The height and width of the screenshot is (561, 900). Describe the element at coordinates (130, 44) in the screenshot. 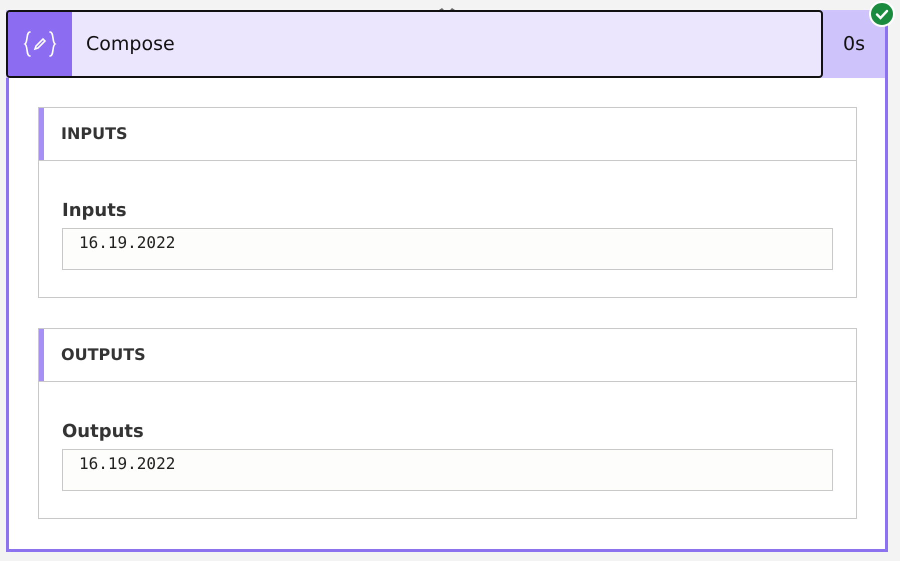

I see `action-title: Compose` at that location.